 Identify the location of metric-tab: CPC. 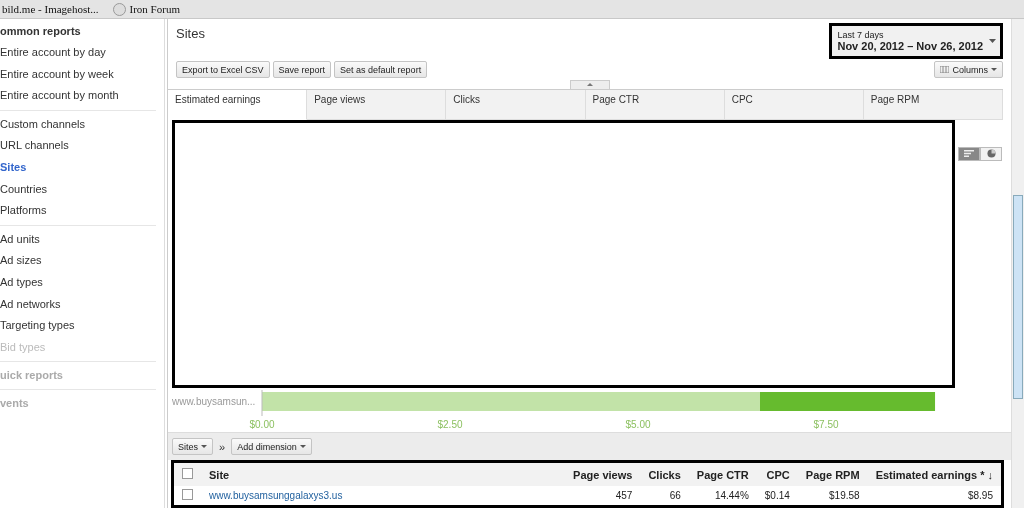
(794, 104).